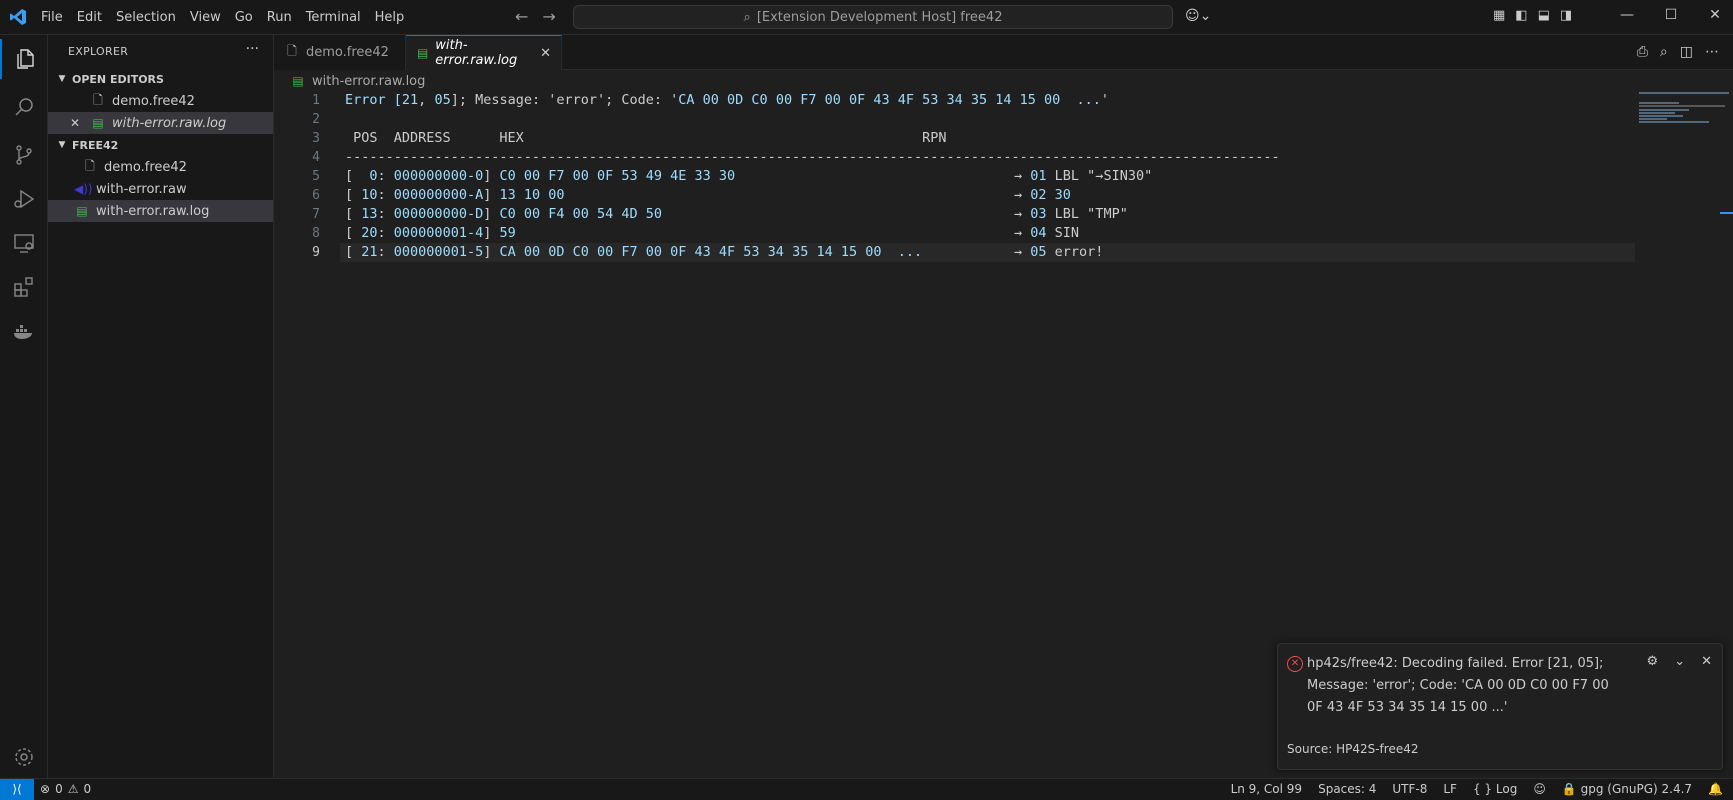 The height and width of the screenshot is (800, 1733). What do you see at coordinates (1539, 789) in the screenshot?
I see `copilot-status-icon: ☺` at bounding box center [1539, 789].